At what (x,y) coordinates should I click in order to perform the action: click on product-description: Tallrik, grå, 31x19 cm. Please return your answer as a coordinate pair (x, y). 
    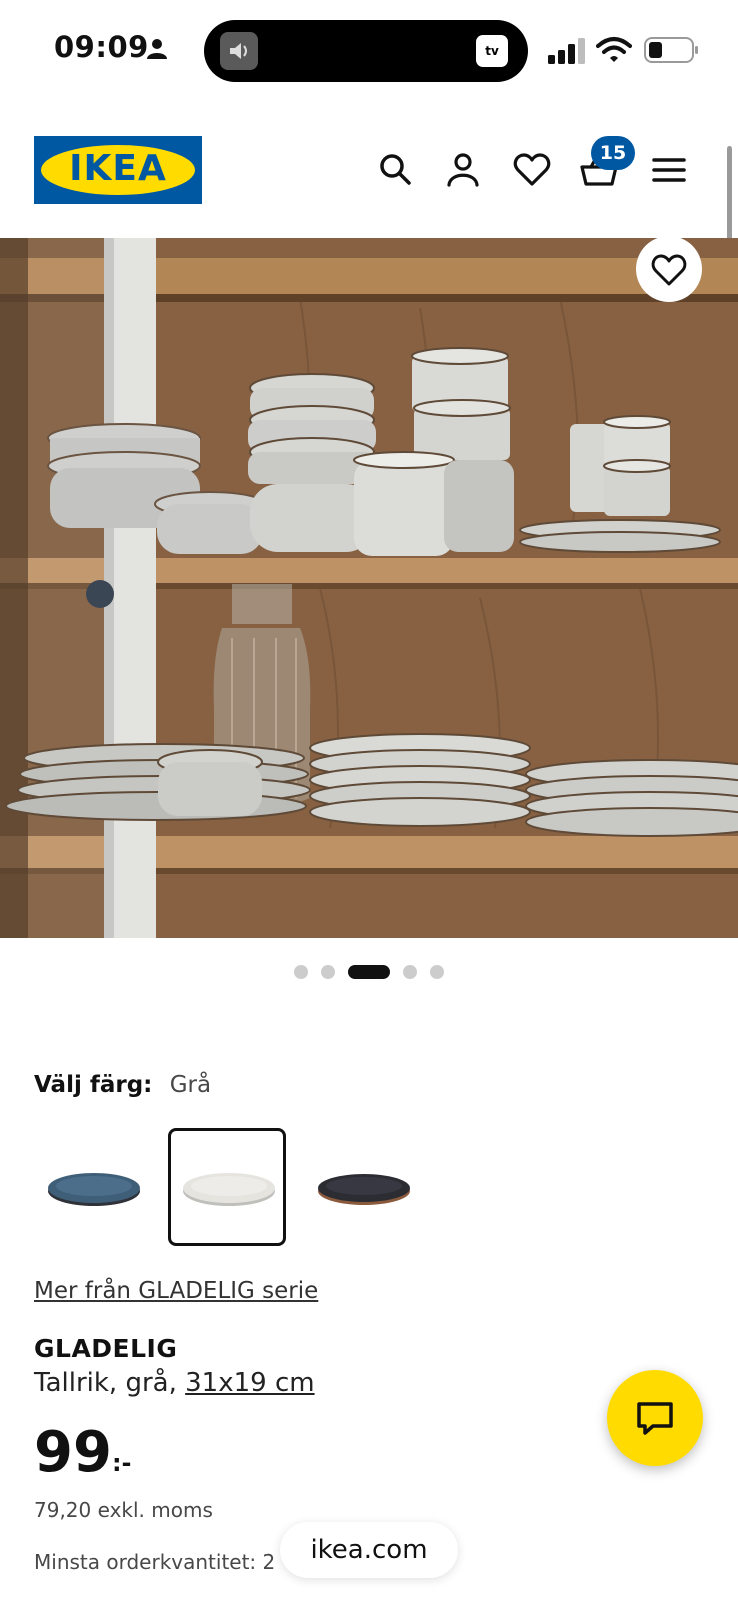
    Looking at the image, I should click on (174, 1383).